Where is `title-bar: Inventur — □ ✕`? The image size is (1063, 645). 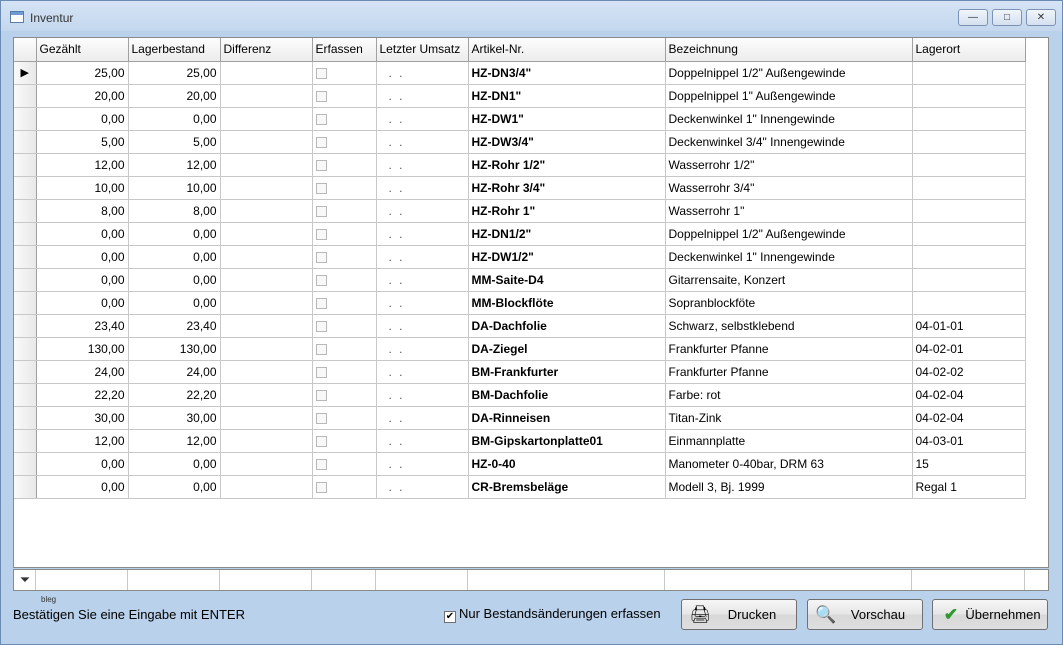 title-bar: Inventur — □ ✕ is located at coordinates (531, 17).